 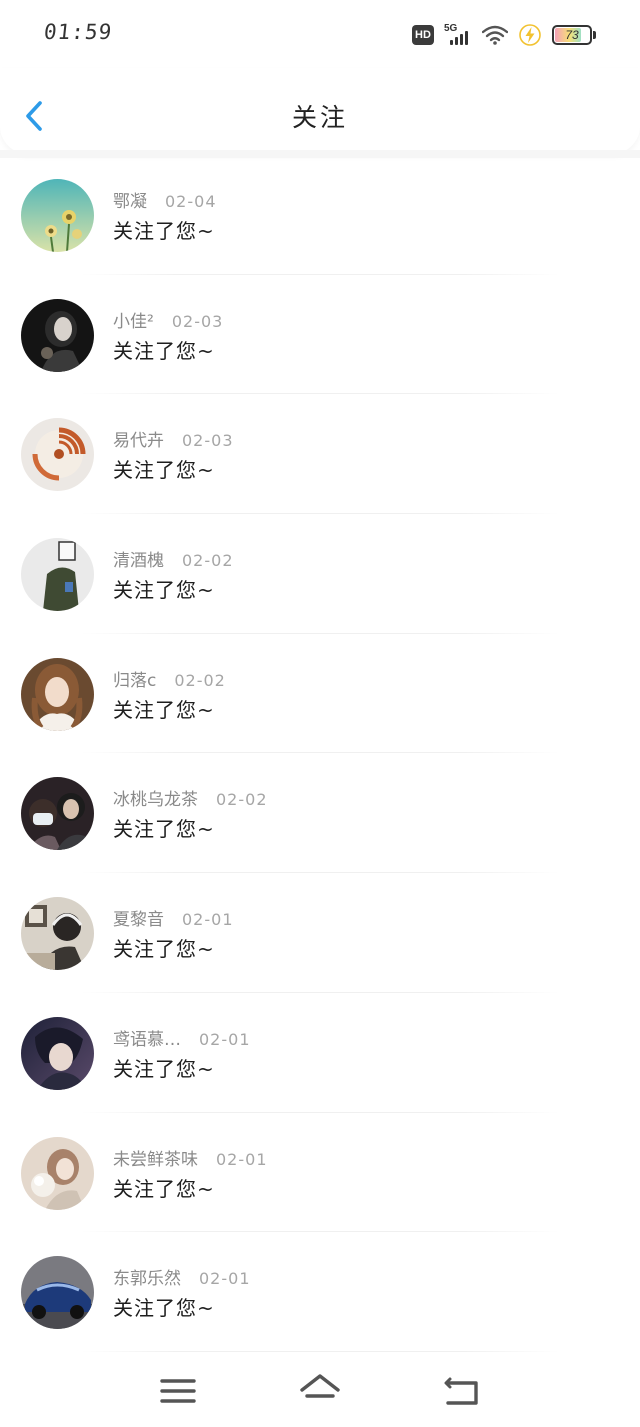 I want to click on status-bar: 01:59 HD 5G 73, so click(x=320, y=34).